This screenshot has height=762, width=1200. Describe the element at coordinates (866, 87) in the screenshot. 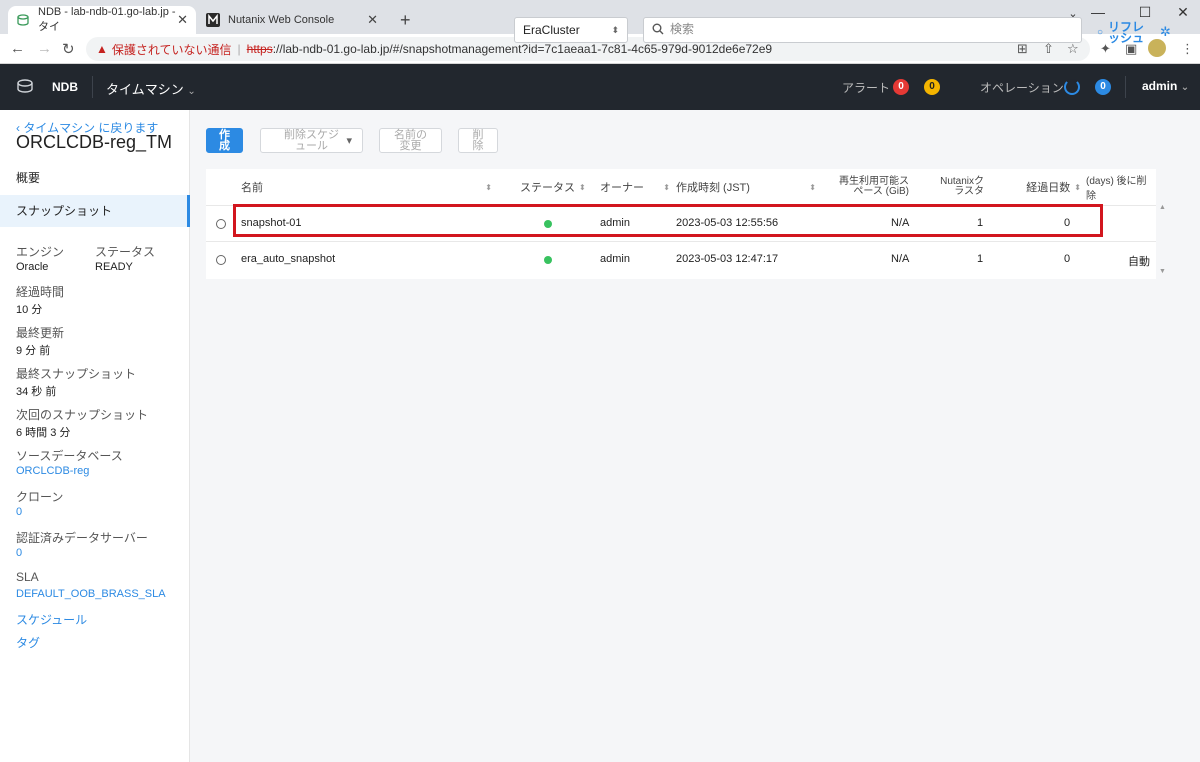

I see `alerts-label: アラート` at that location.